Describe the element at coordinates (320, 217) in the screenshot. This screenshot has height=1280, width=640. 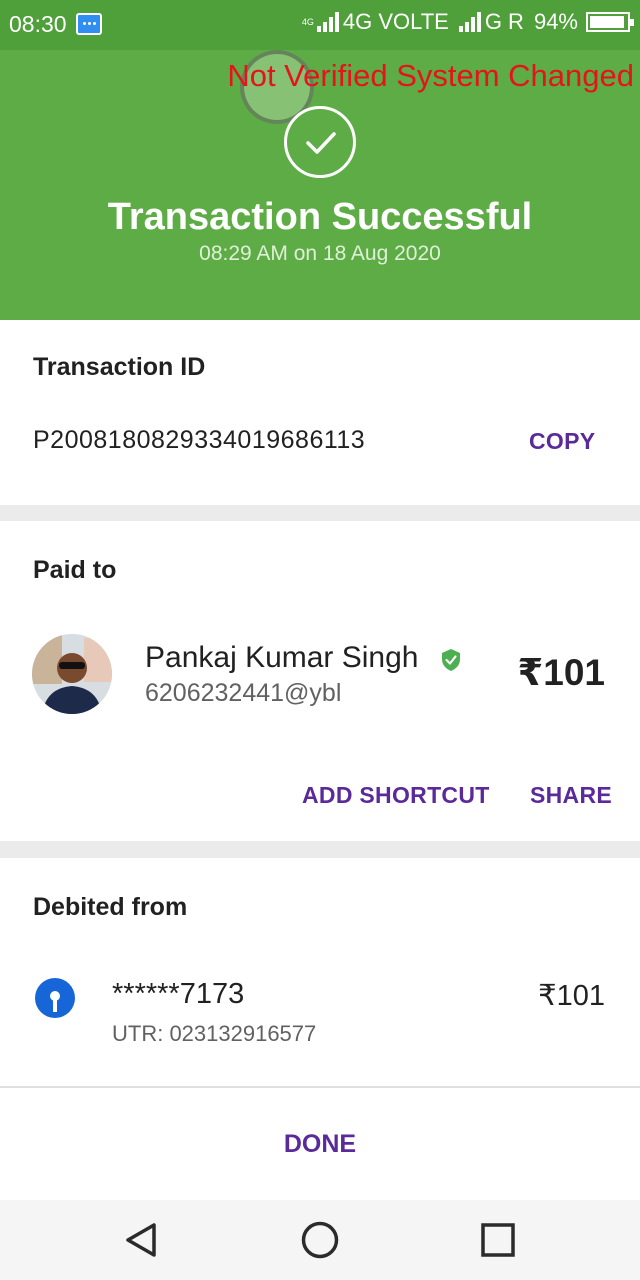
I see `transaction-status-title: Transaction Successful` at that location.